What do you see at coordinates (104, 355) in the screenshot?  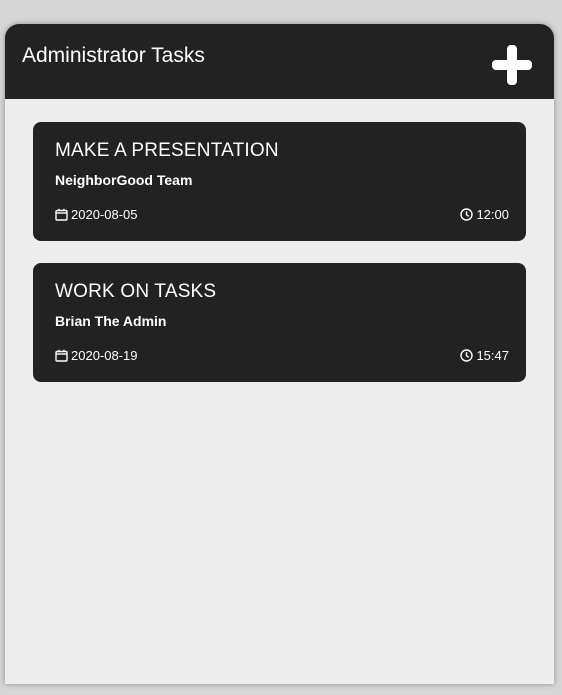 I see `task-date-value: 2020-08-19` at bounding box center [104, 355].